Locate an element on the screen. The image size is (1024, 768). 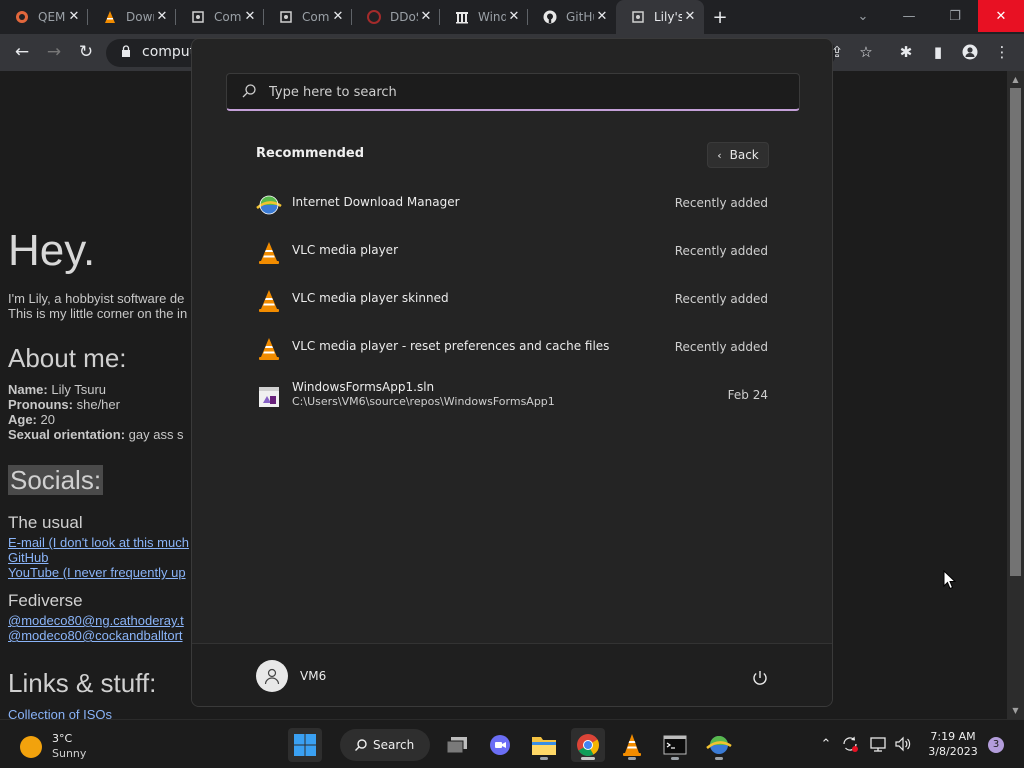
browser-tab: DDoS ✕ is located at coordinates (396, 17).